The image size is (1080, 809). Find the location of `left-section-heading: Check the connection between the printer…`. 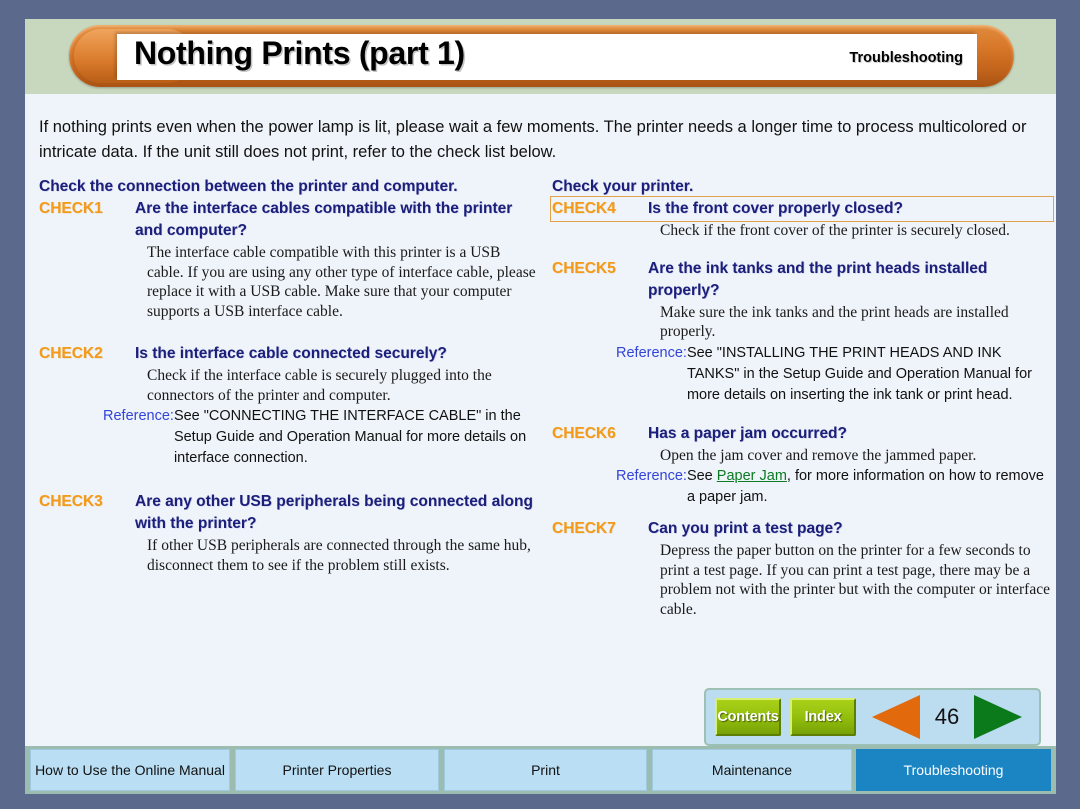

left-section-heading: Check the connection between the printer… is located at coordinates (248, 186).